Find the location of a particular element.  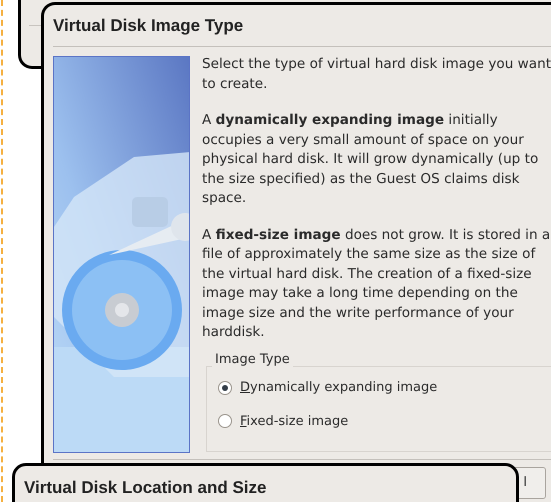

description-text: A fixed-size image does not grow. It is stored in a file of approximately the same size as the size of the virtual hard disk. The creation of a fixed-size image may take a long time depending on the image size and the write performance of your harddisk. is located at coordinates (376, 284).